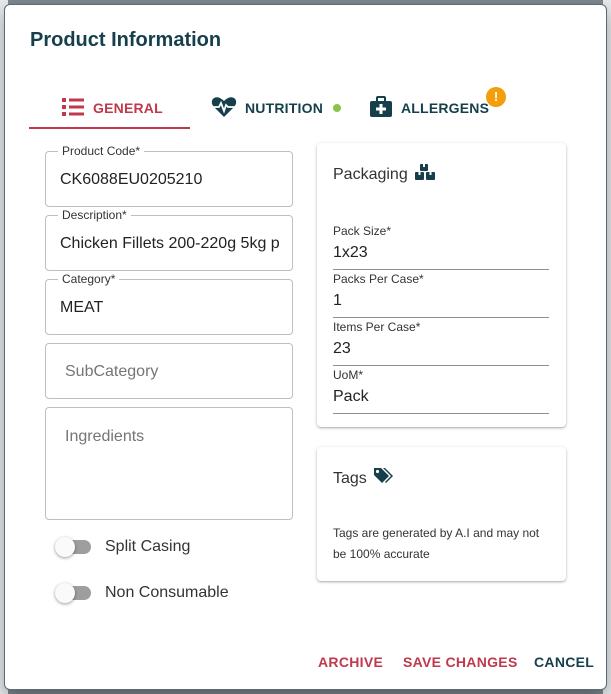 This screenshot has width=611, height=694. I want to click on archive-button: ARCHIVE, so click(350, 662).